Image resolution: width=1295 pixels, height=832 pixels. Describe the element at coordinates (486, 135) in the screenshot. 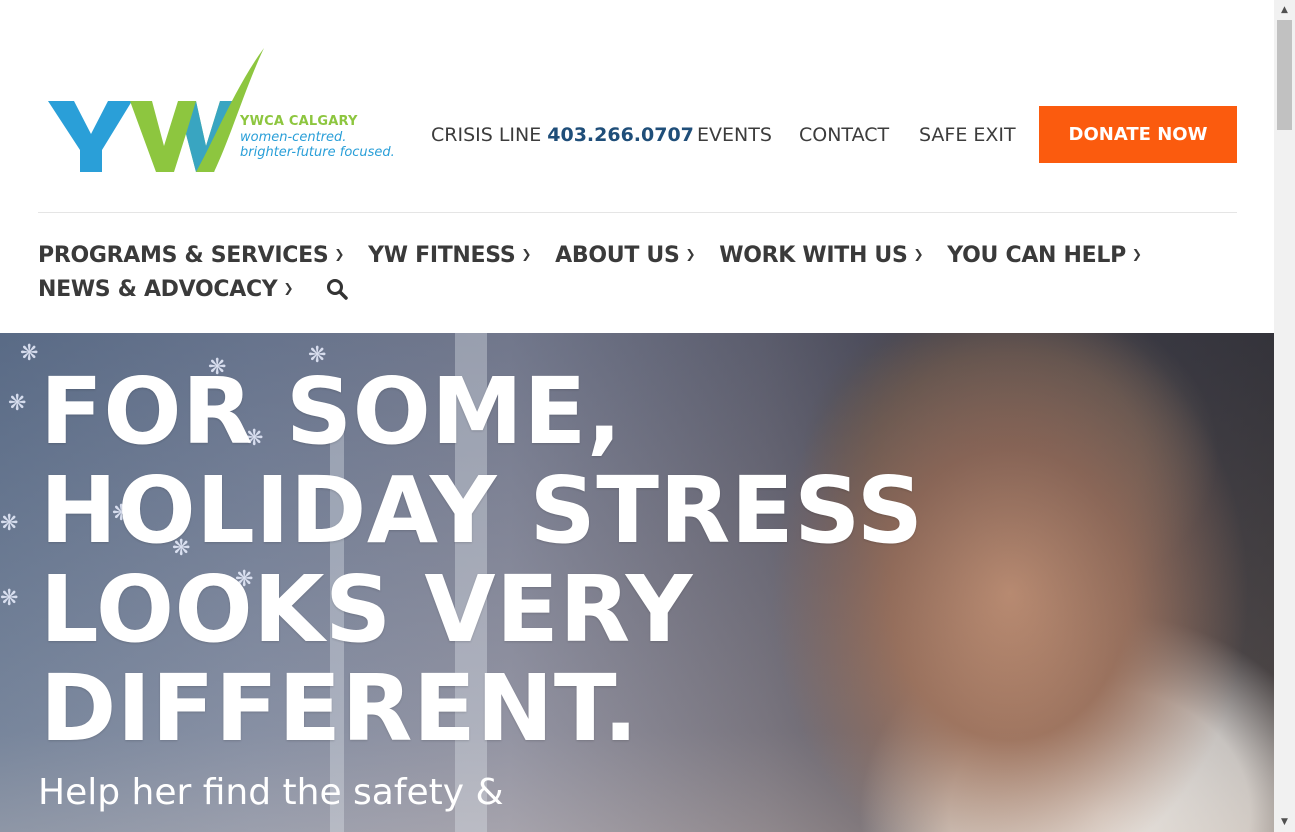

I see `crisis-line-label: CRISIS LINE` at that location.